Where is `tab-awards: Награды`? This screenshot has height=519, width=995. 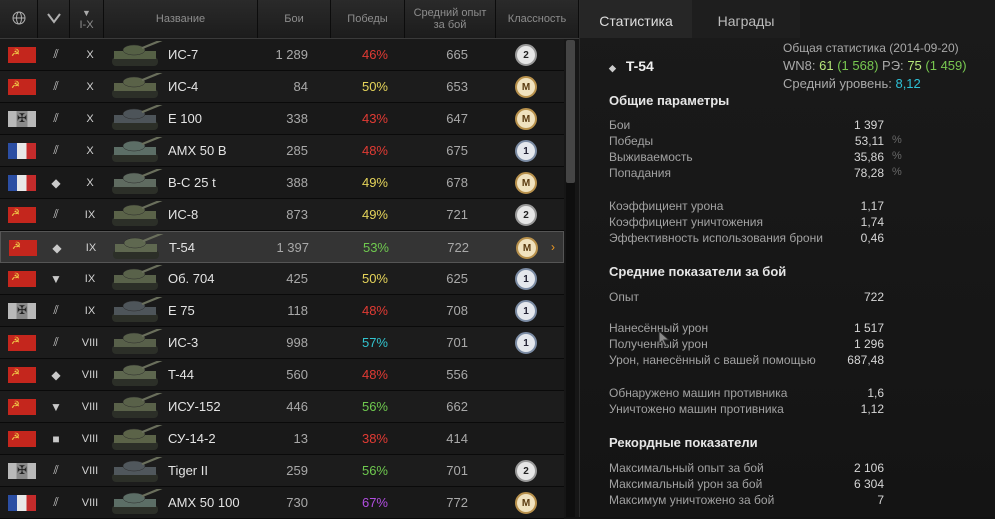
tab-awards: Награды is located at coordinates (746, 19).